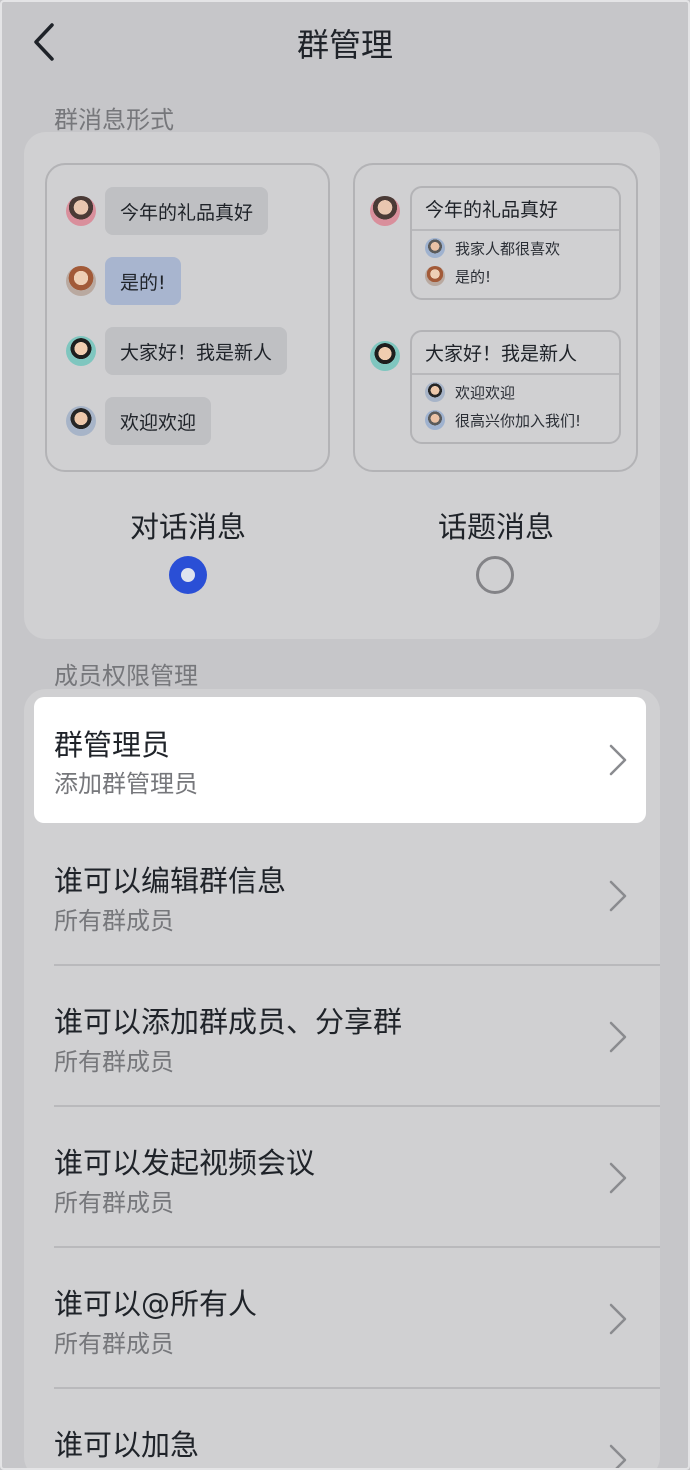 The height and width of the screenshot is (1470, 690). I want to click on topic-thread: 今年的礼品真好 我家人都很喜欢 是的!, so click(515, 243).